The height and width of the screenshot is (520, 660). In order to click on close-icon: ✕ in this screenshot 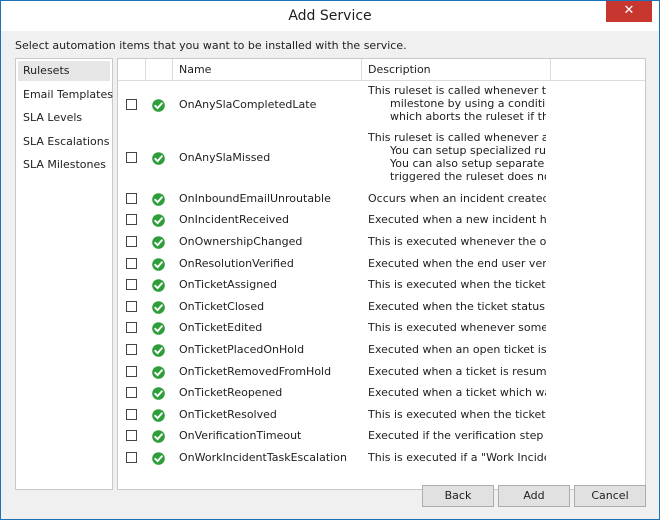, I will do `click(629, 10)`.